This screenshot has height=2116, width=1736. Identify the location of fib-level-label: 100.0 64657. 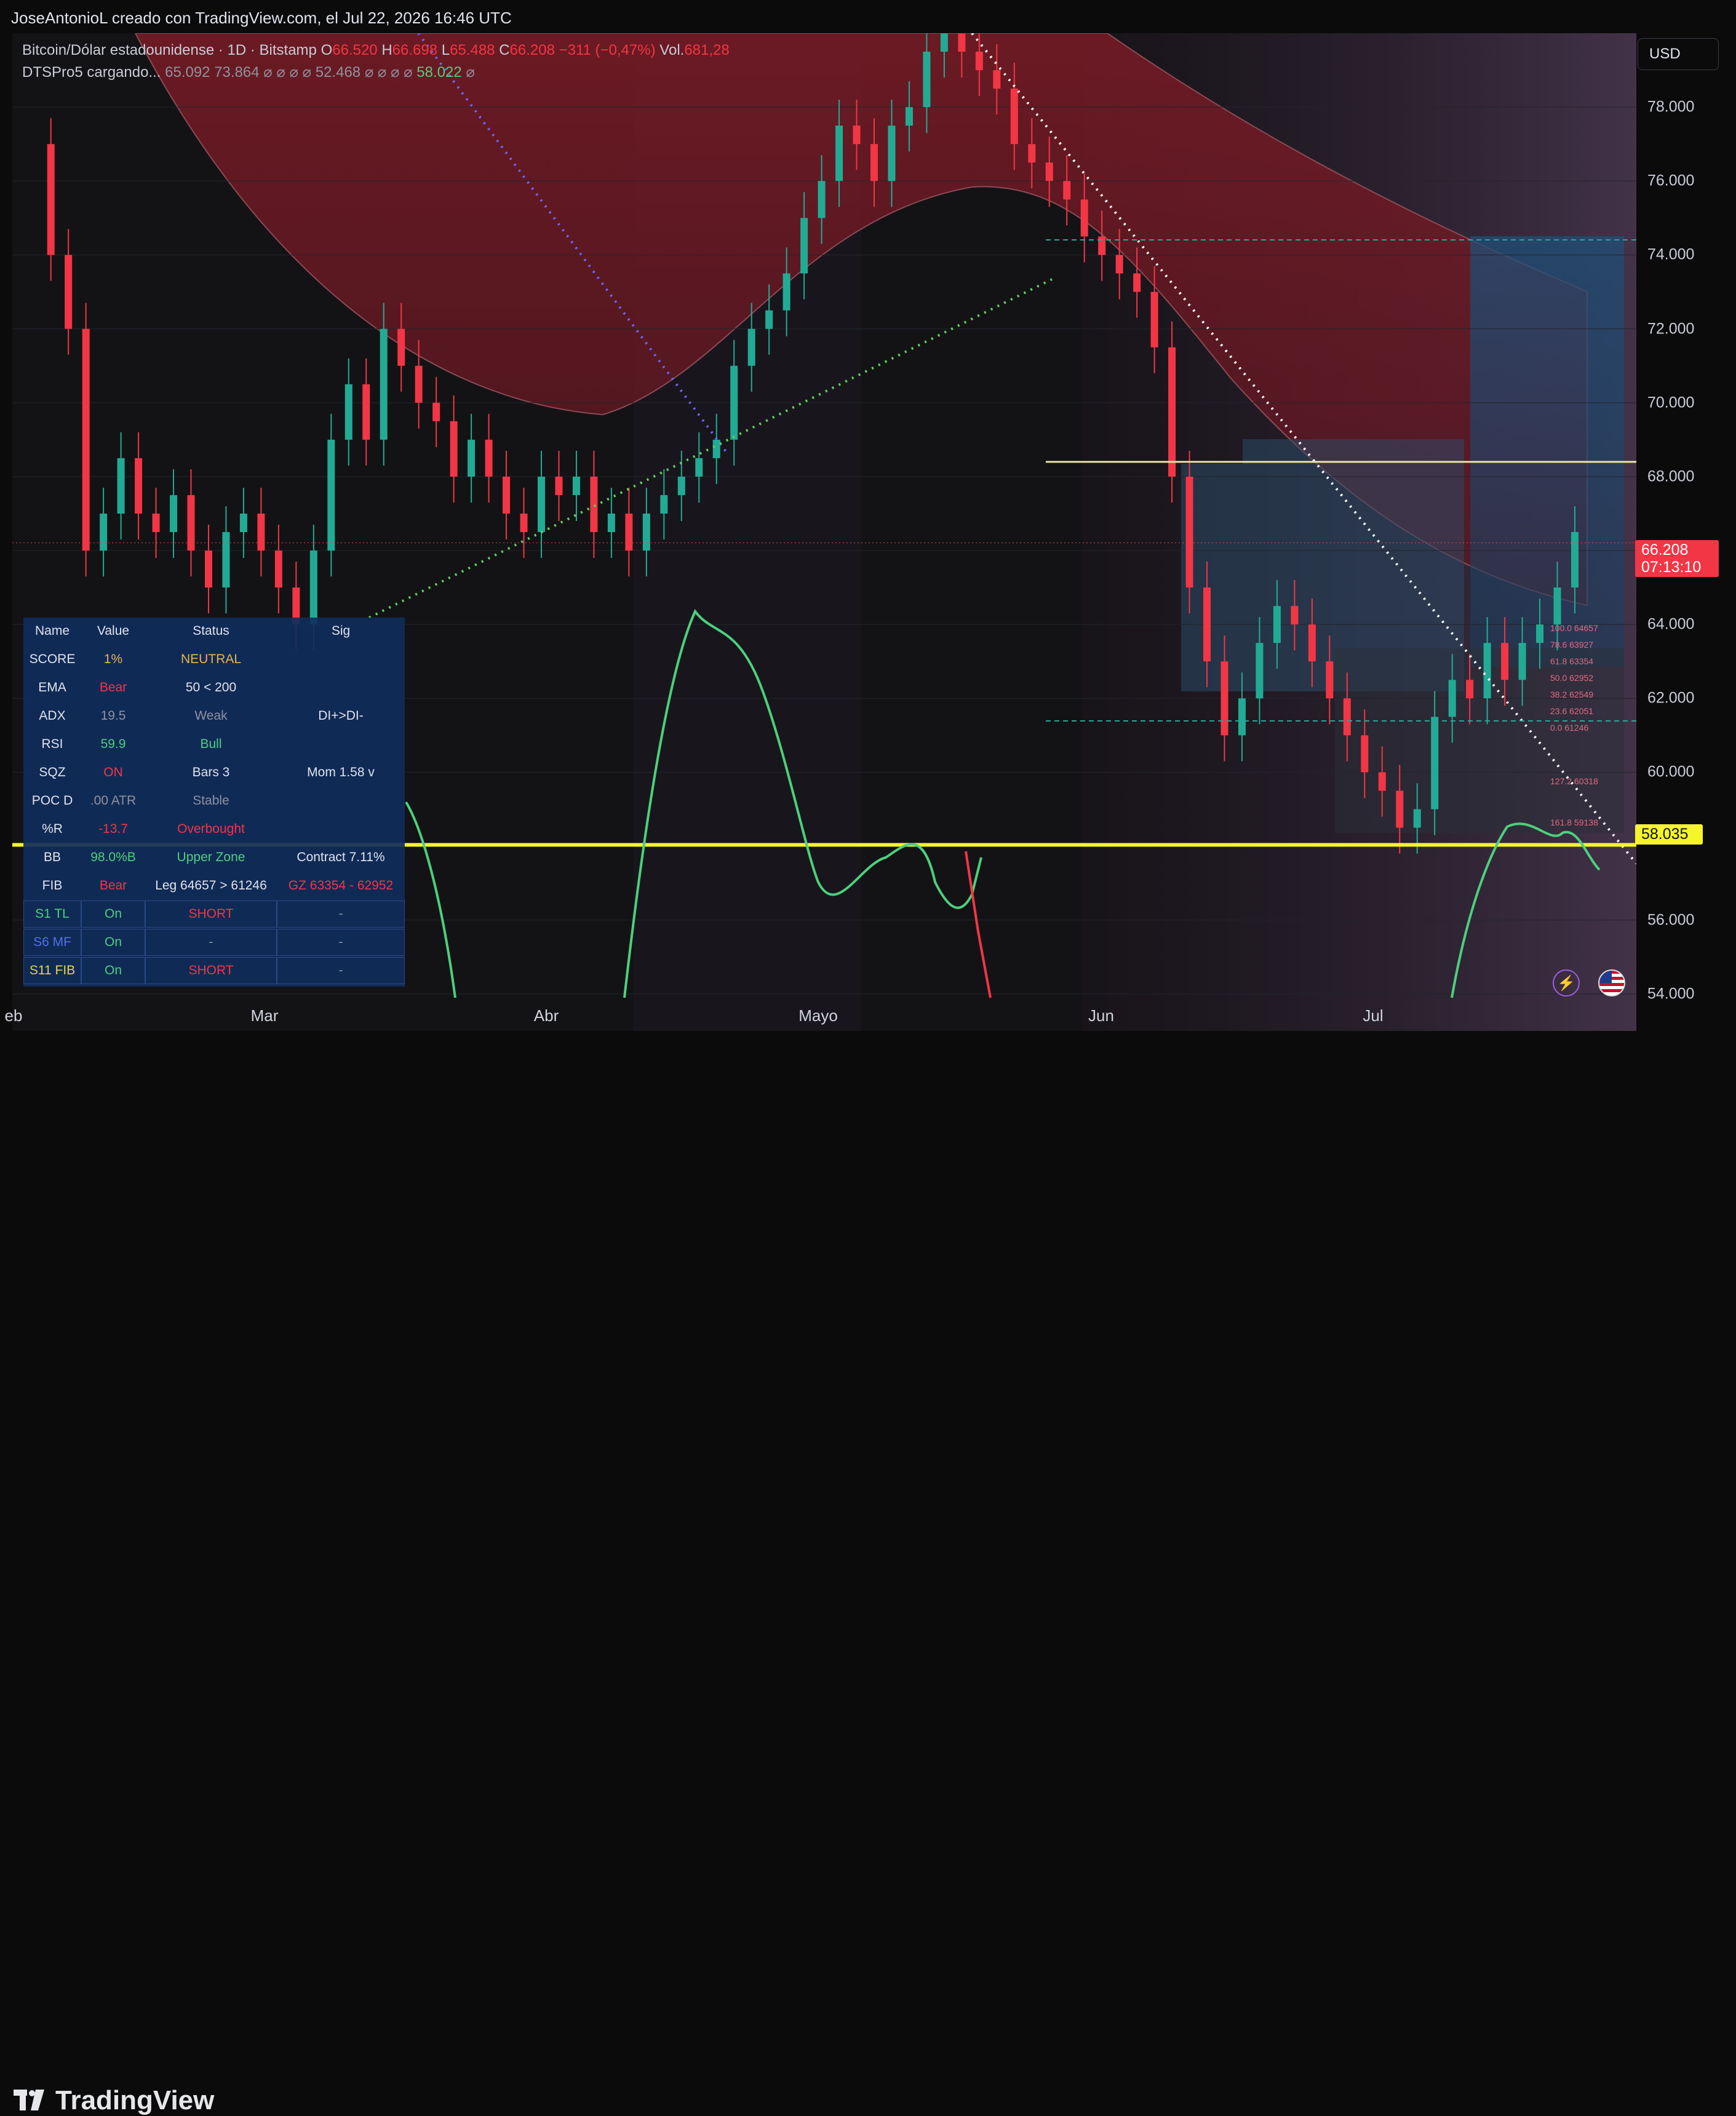
(1574, 628).